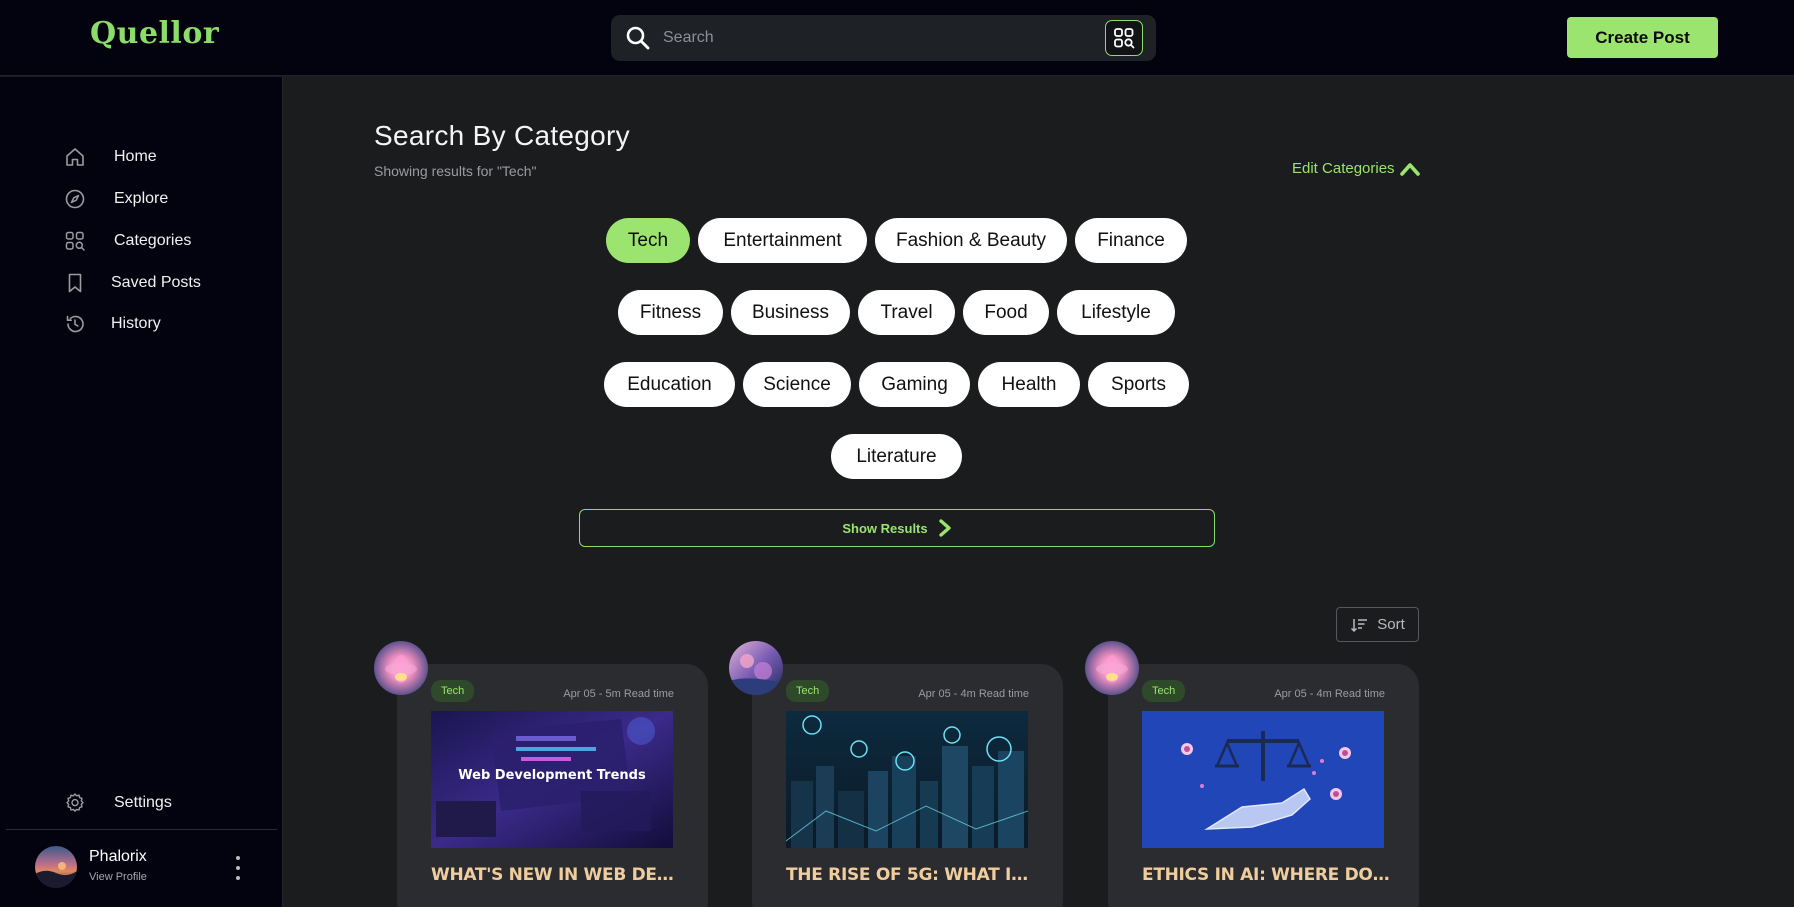 This screenshot has width=1794, height=907. What do you see at coordinates (1138, 384) in the screenshot?
I see `category-chip: Sports` at bounding box center [1138, 384].